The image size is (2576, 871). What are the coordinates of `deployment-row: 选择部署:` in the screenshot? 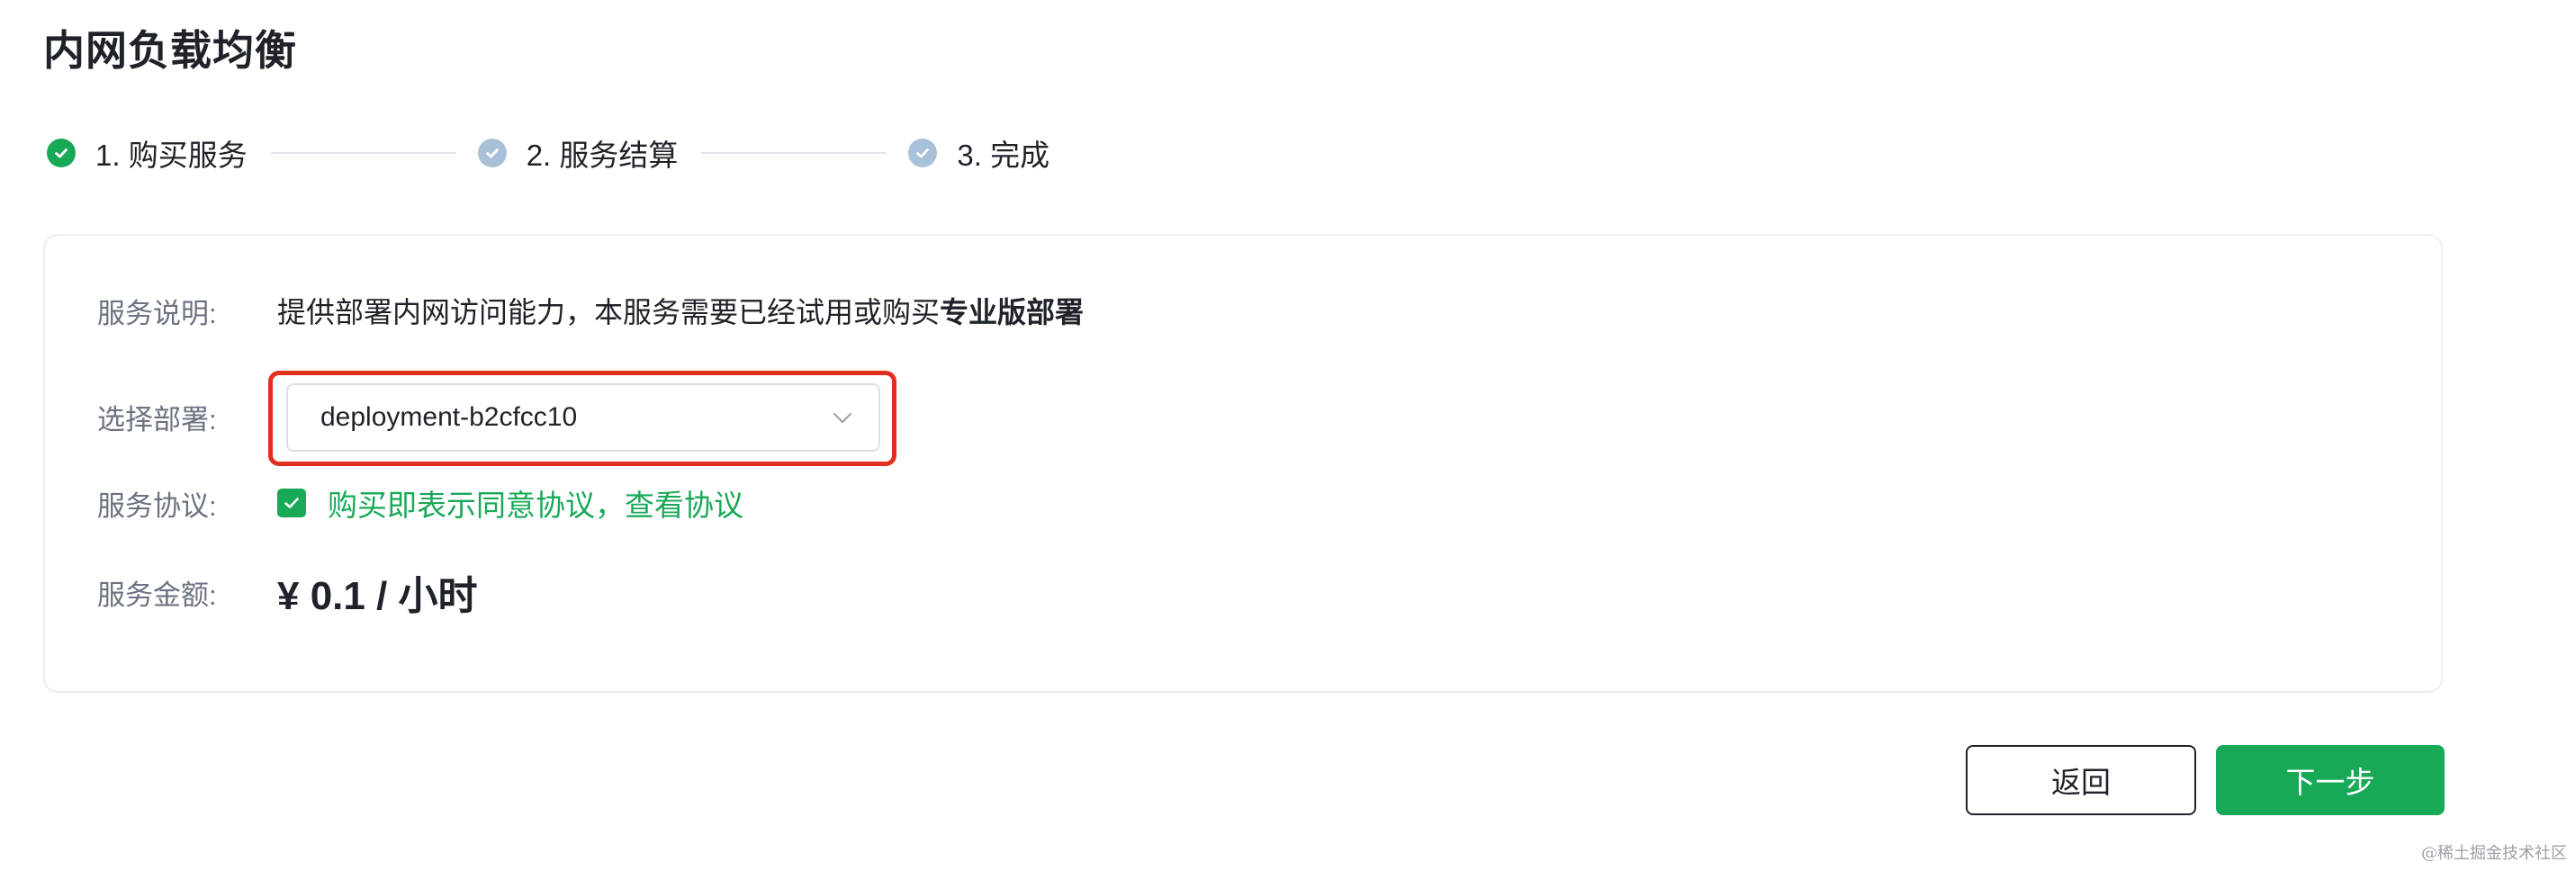 It's located at (187, 416).